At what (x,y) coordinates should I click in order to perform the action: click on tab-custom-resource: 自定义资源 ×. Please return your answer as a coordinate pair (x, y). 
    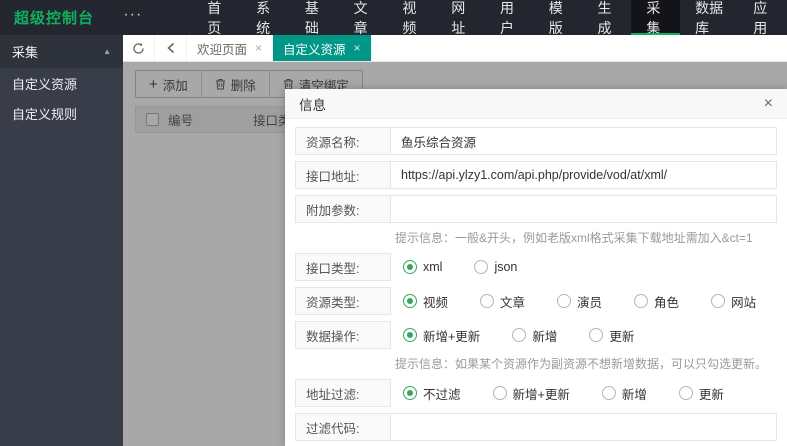
    Looking at the image, I should click on (322, 48).